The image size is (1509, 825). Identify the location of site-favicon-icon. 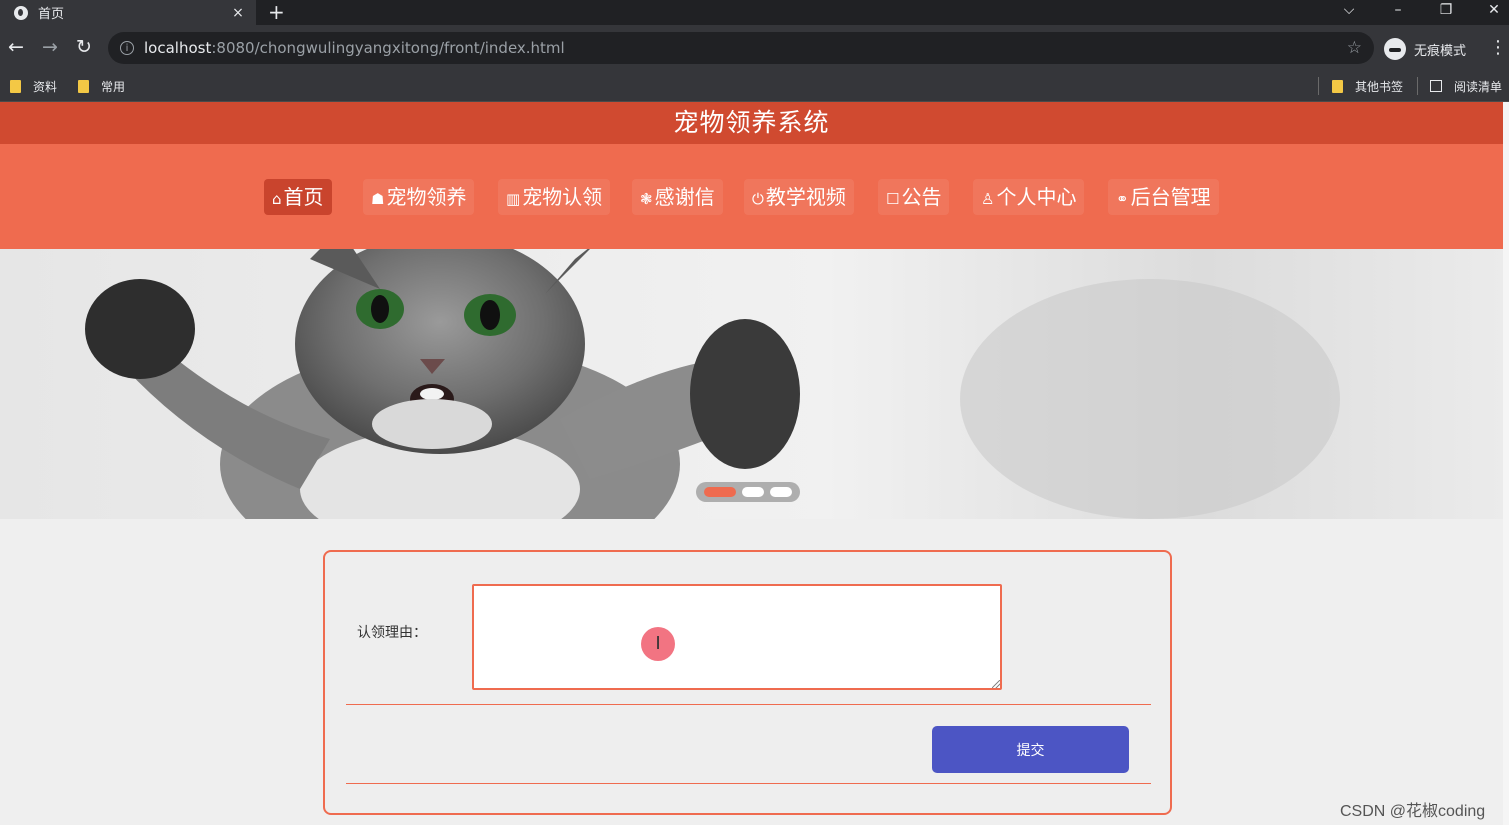
(21, 12).